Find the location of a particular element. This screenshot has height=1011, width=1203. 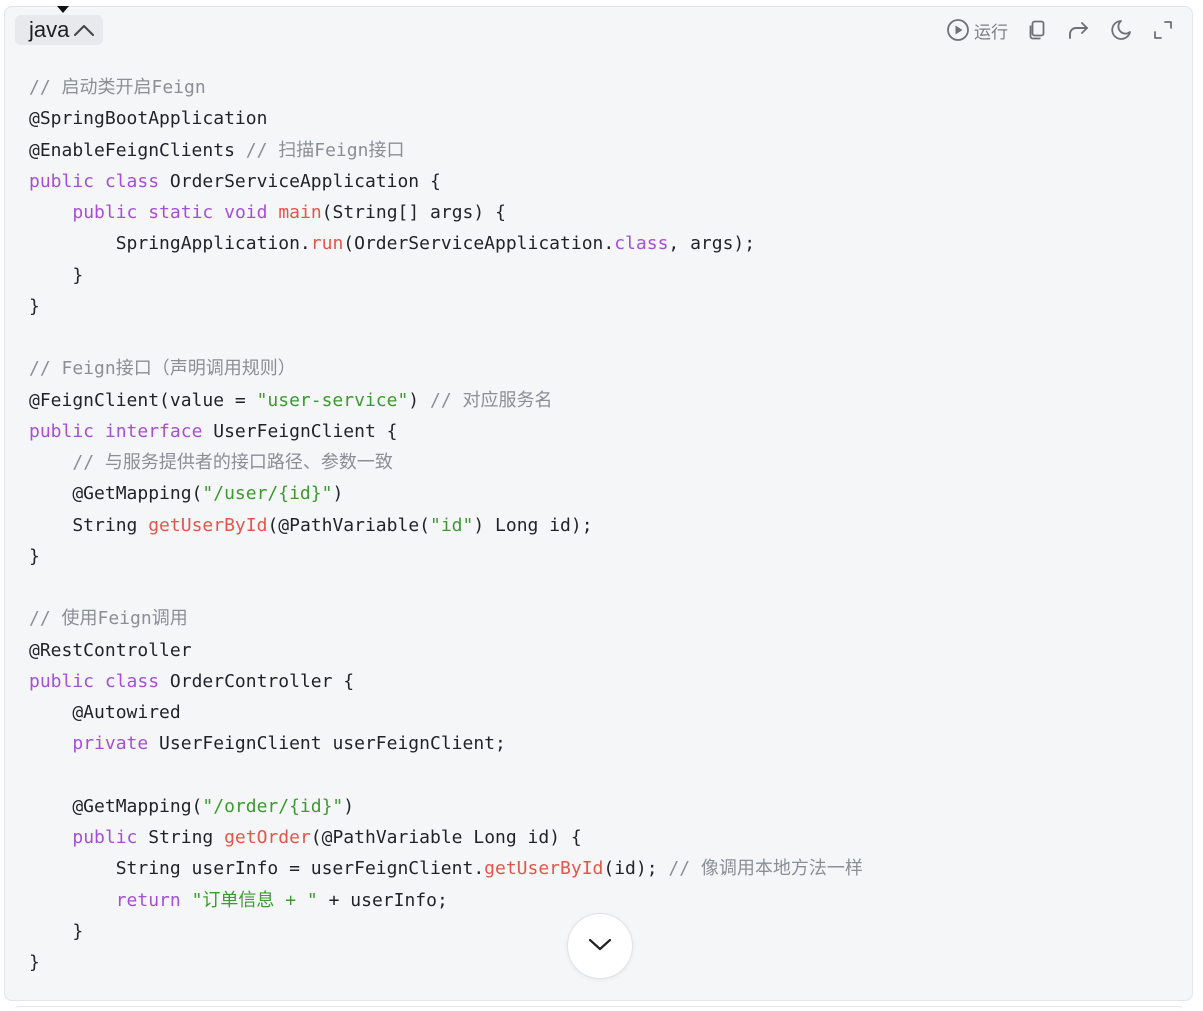

toolbar-actions: 运行 is located at coordinates (1061, 30).